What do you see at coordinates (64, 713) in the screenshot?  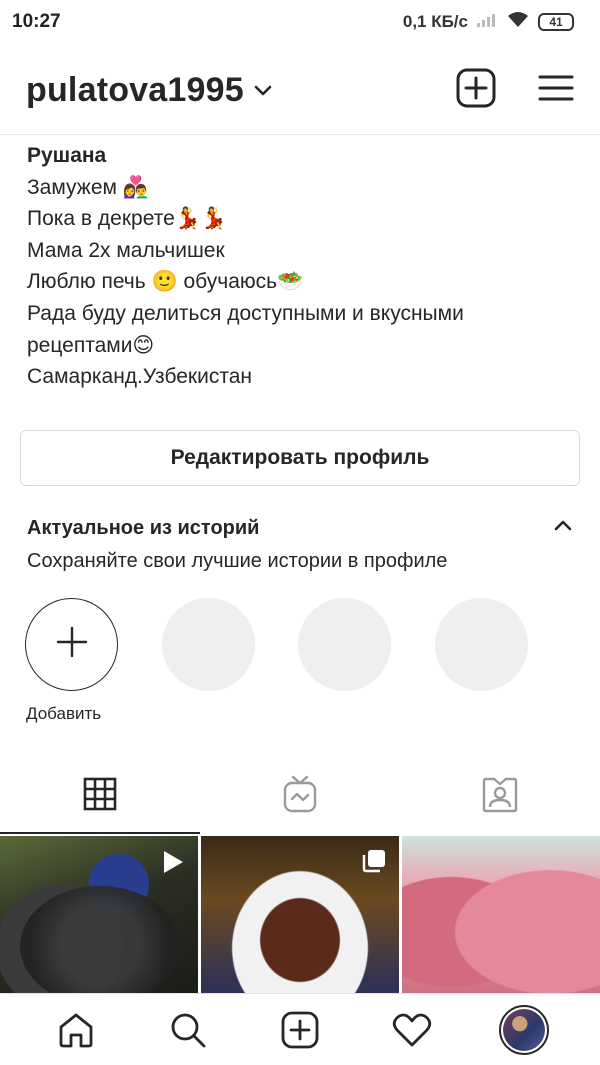 I see `add-highlight-label: Добавить` at bounding box center [64, 713].